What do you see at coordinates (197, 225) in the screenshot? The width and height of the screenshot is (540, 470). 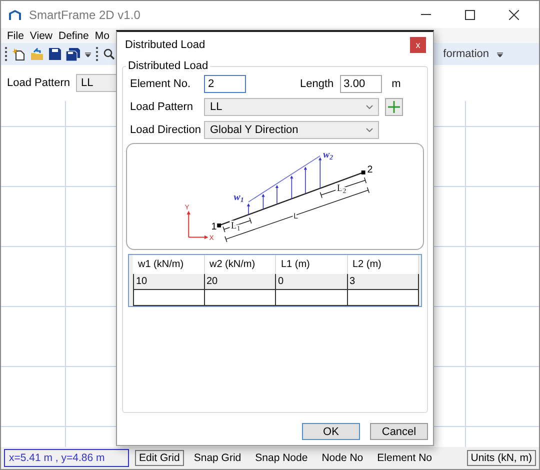 I see `axes-icon` at bounding box center [197, 225].